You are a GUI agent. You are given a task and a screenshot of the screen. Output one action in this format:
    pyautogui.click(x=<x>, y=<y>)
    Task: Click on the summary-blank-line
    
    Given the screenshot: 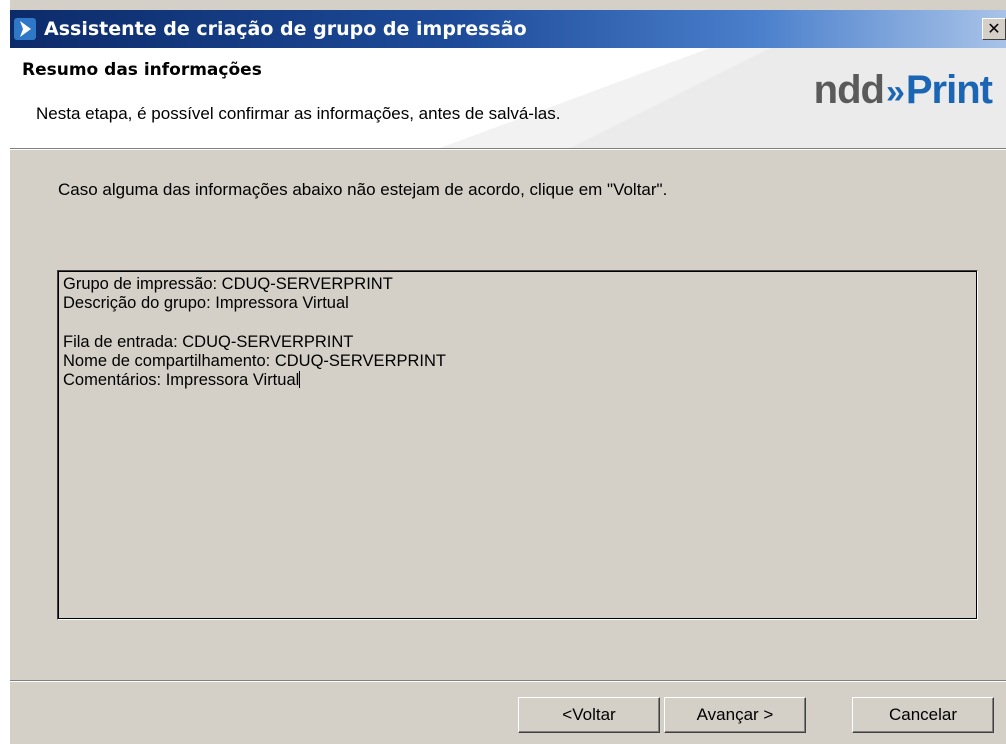 What is the action you would take?
    pyautogui.click(x=517, y=323)
    